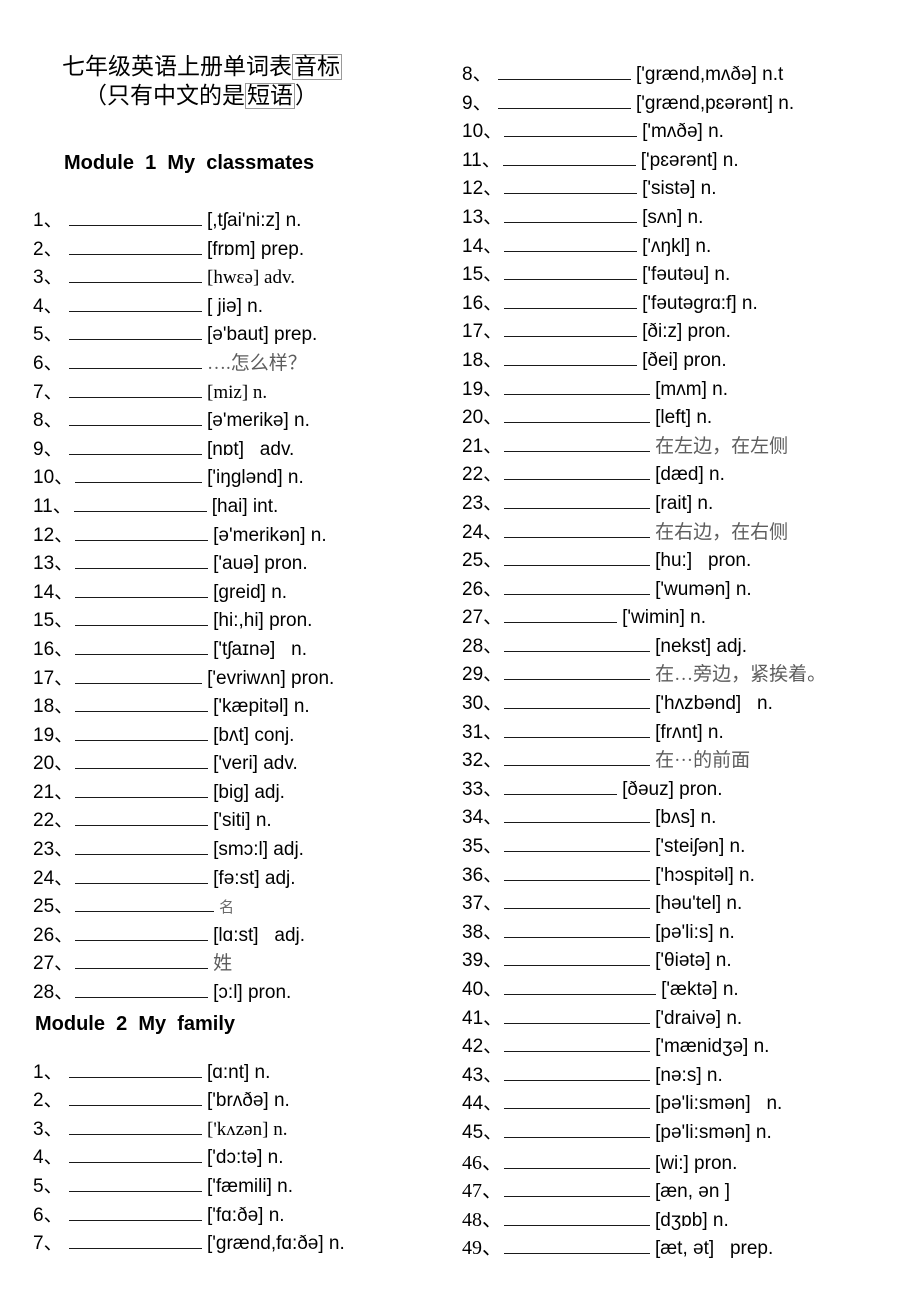 This screenshot has height=1302, width=920. I want to click on entry-number: 30、, so click(482, 704).